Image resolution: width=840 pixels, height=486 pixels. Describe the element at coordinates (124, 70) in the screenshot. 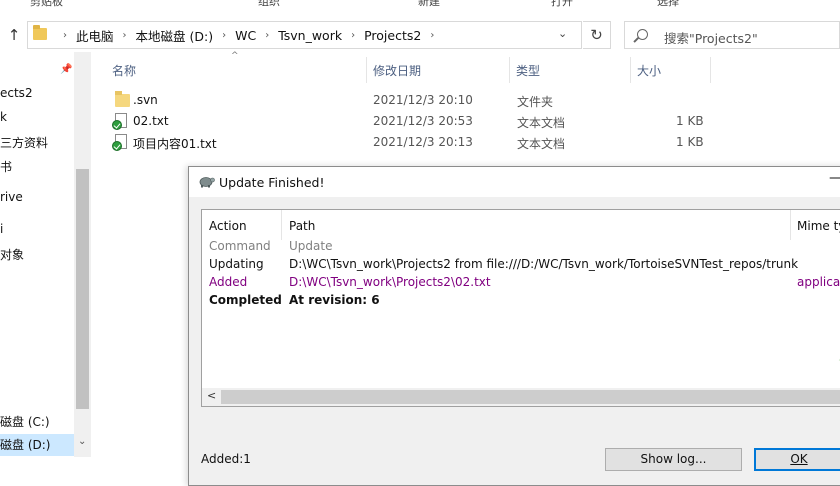

I see `column-header-name: 名称` at that location.